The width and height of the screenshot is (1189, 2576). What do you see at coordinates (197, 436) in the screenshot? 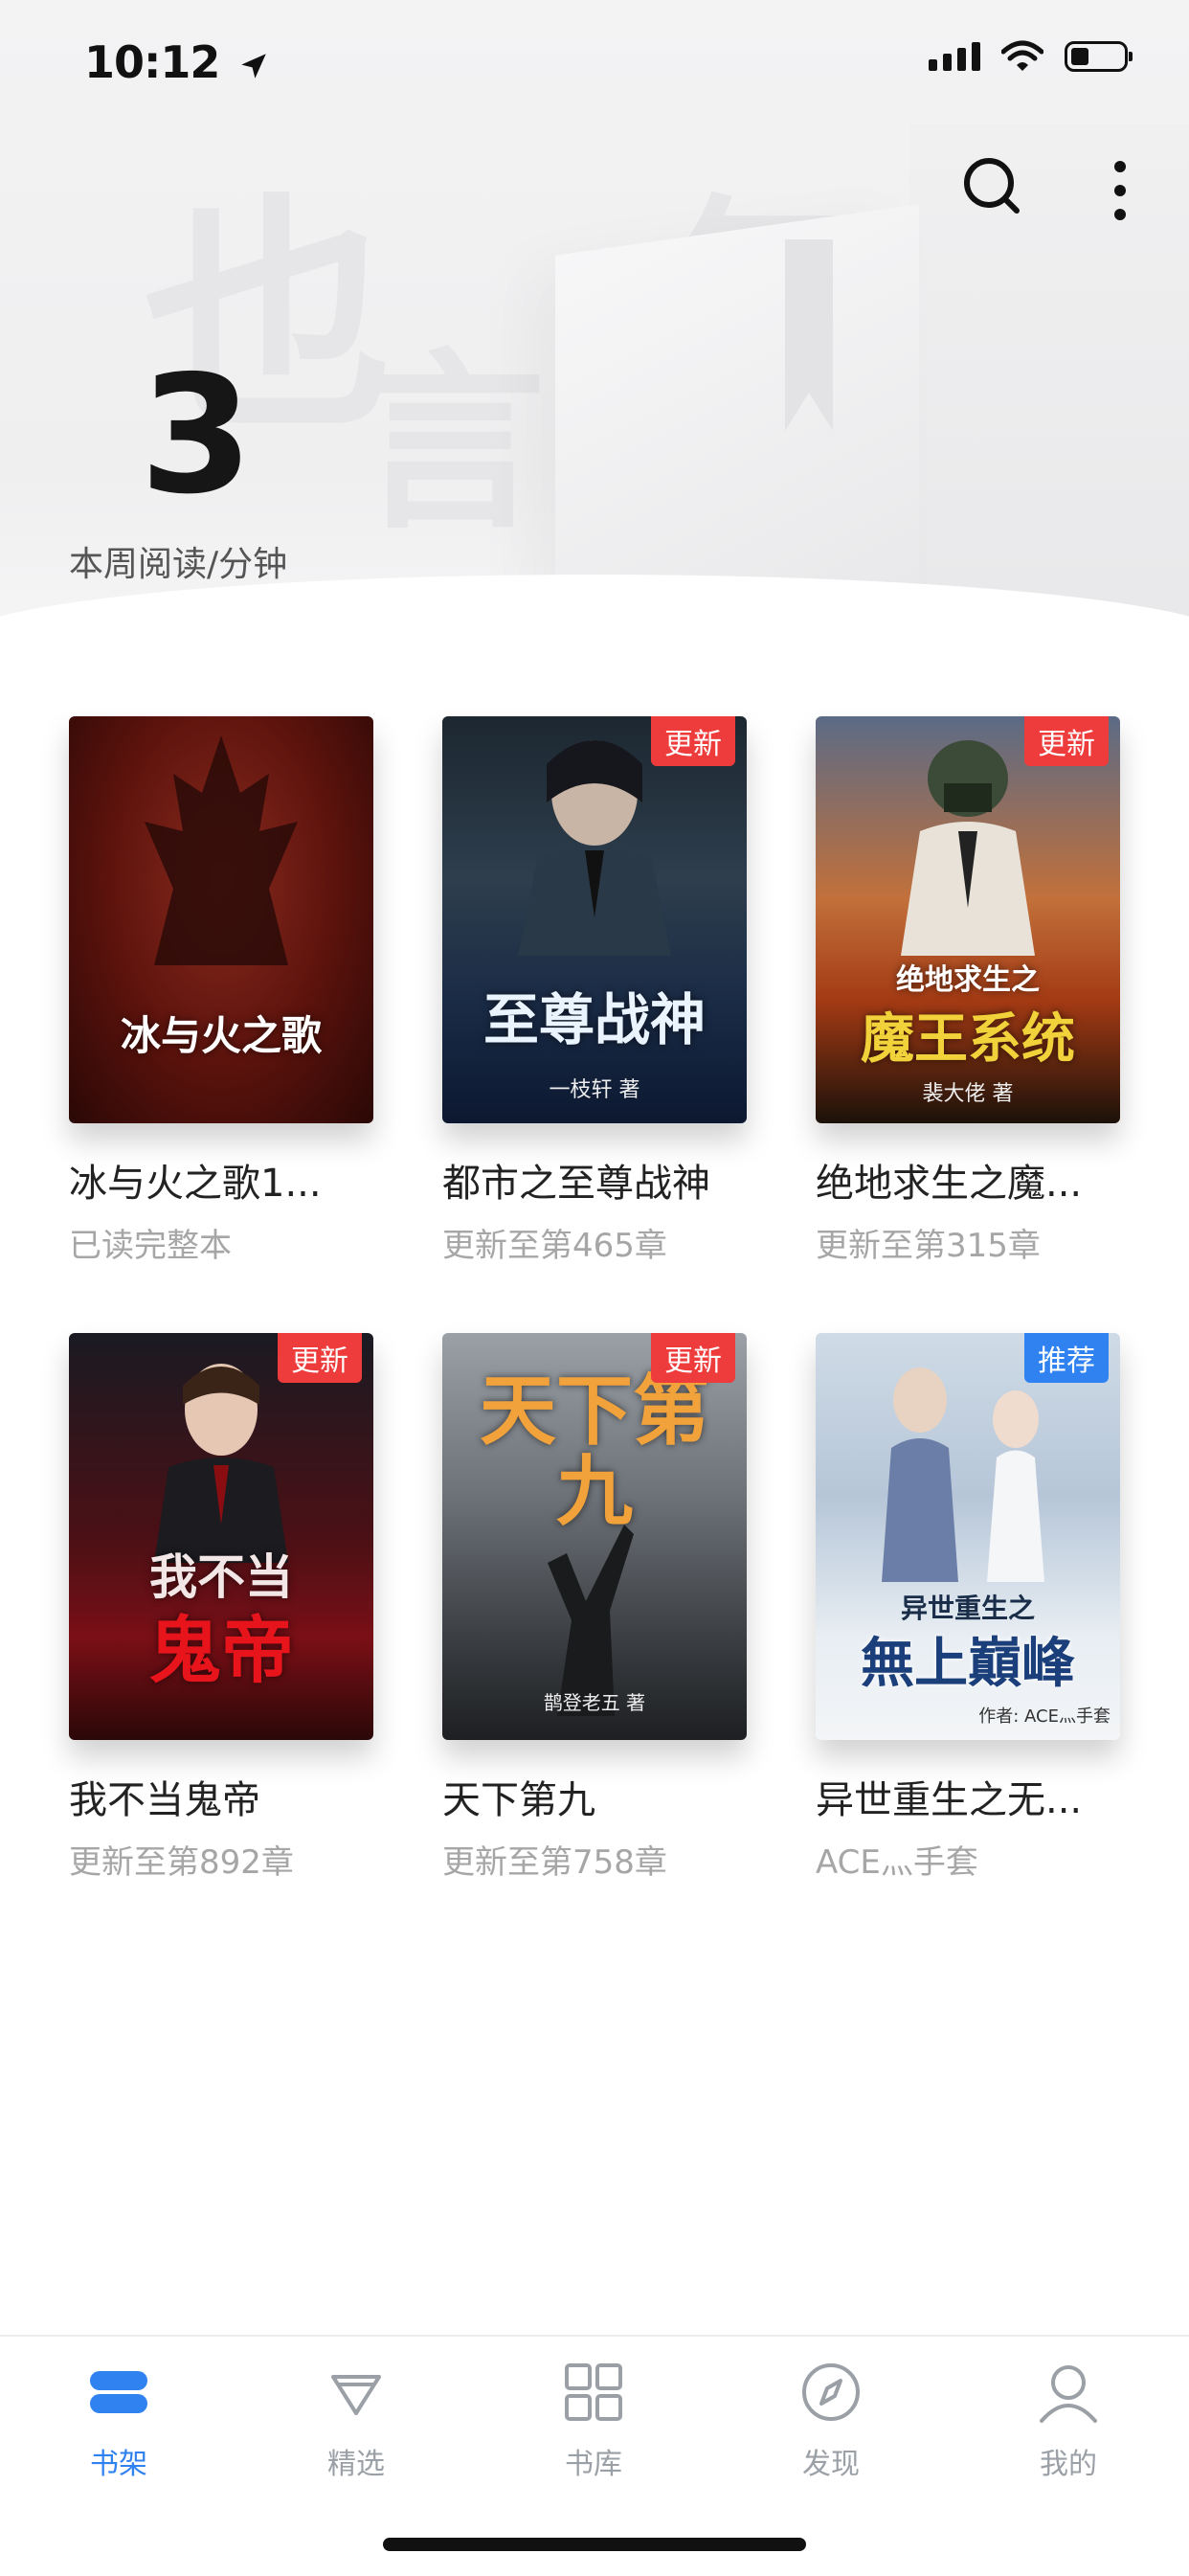
I see `weekly-reading-minutes: 3` at bounding box center [197, 436].